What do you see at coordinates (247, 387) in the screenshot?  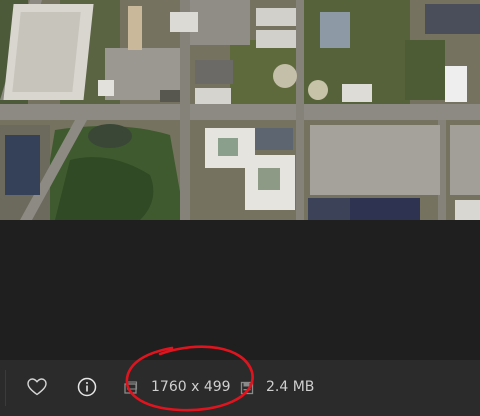 I see `file-size-icon` at bounding box center [247, 387].